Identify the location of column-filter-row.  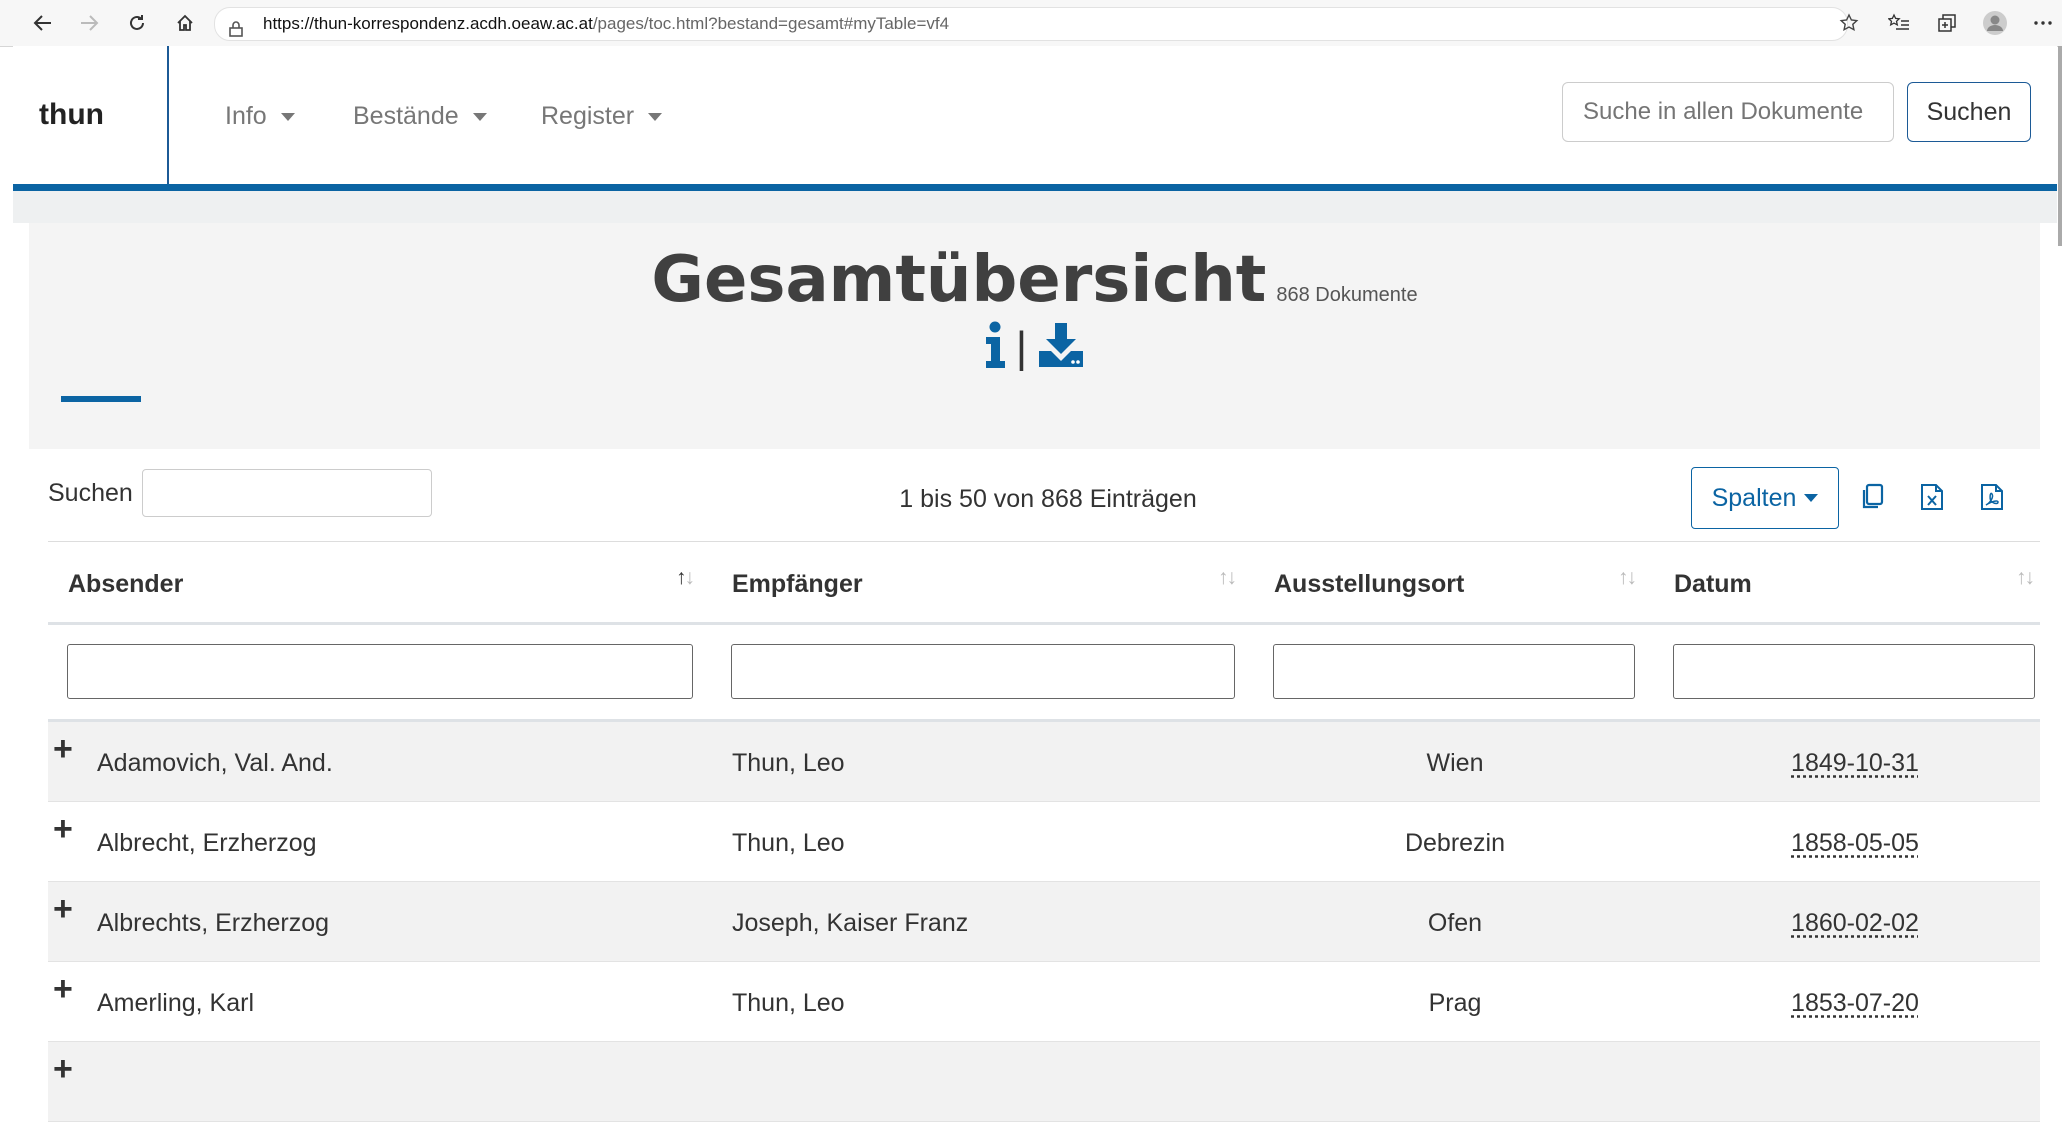
(1044, 673).